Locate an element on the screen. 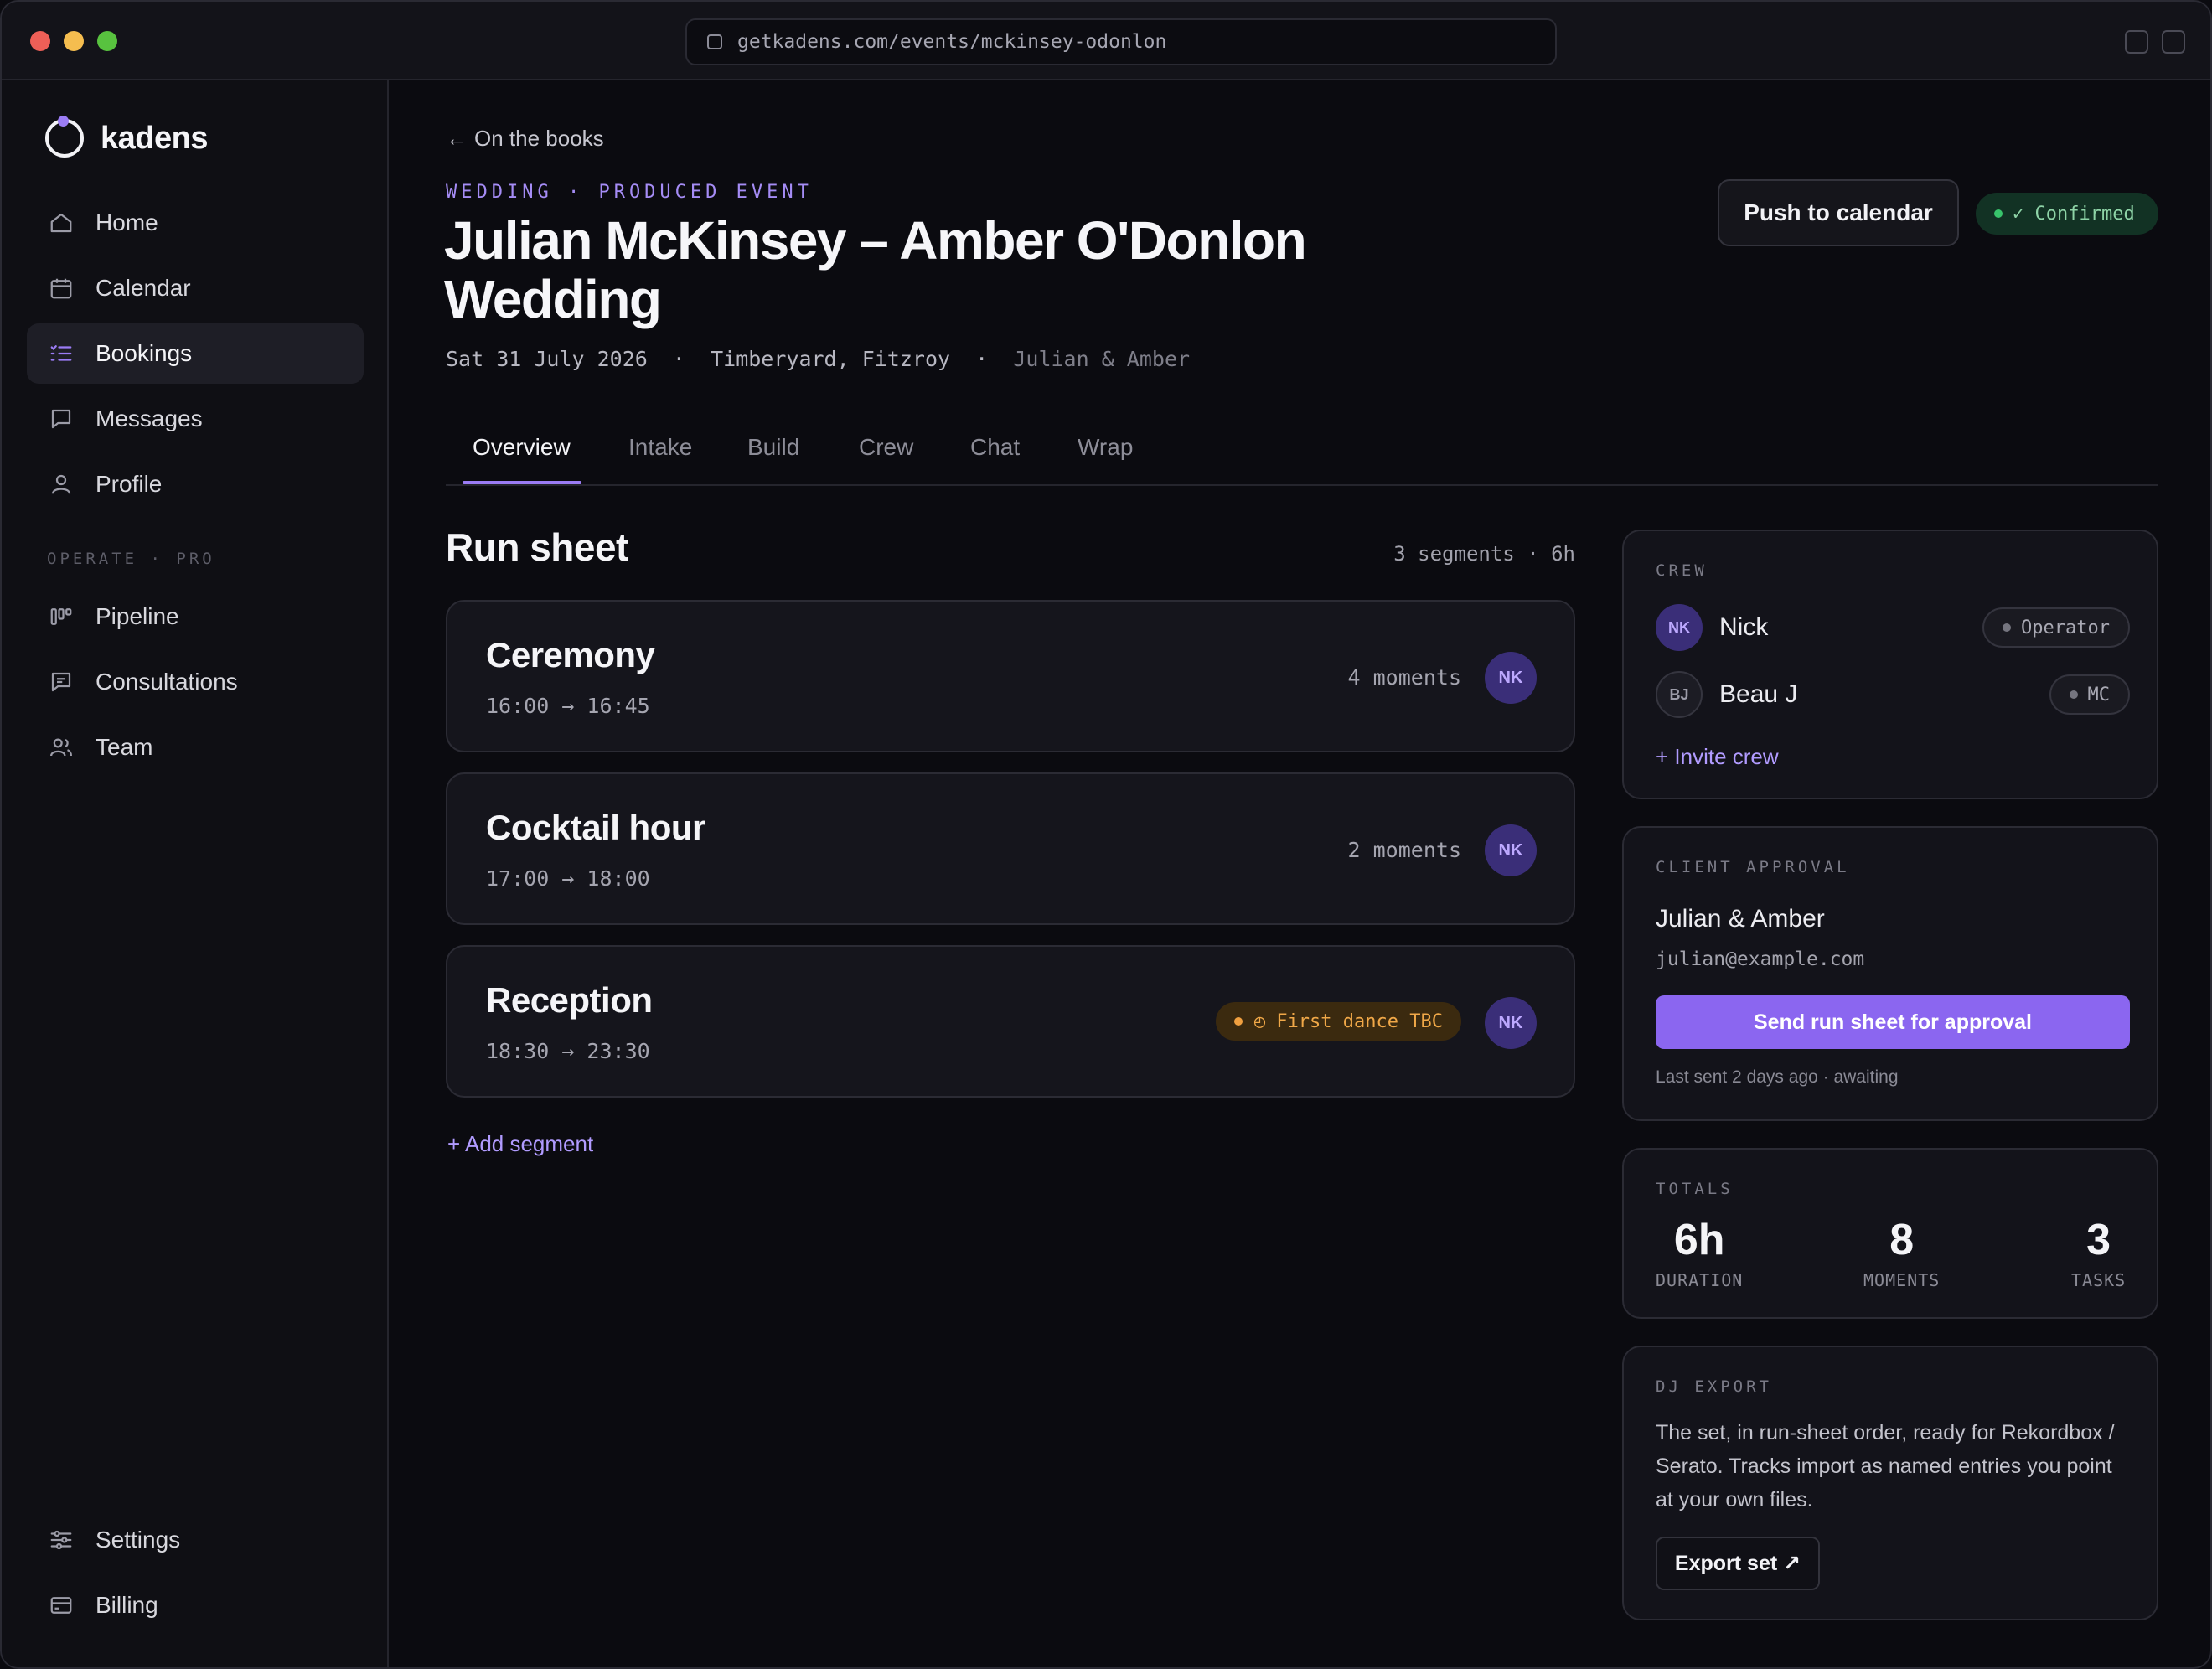 The height and width of the screenshot is (1669, 2212). back-link: ← On the books is located at coordinates (525, 139).